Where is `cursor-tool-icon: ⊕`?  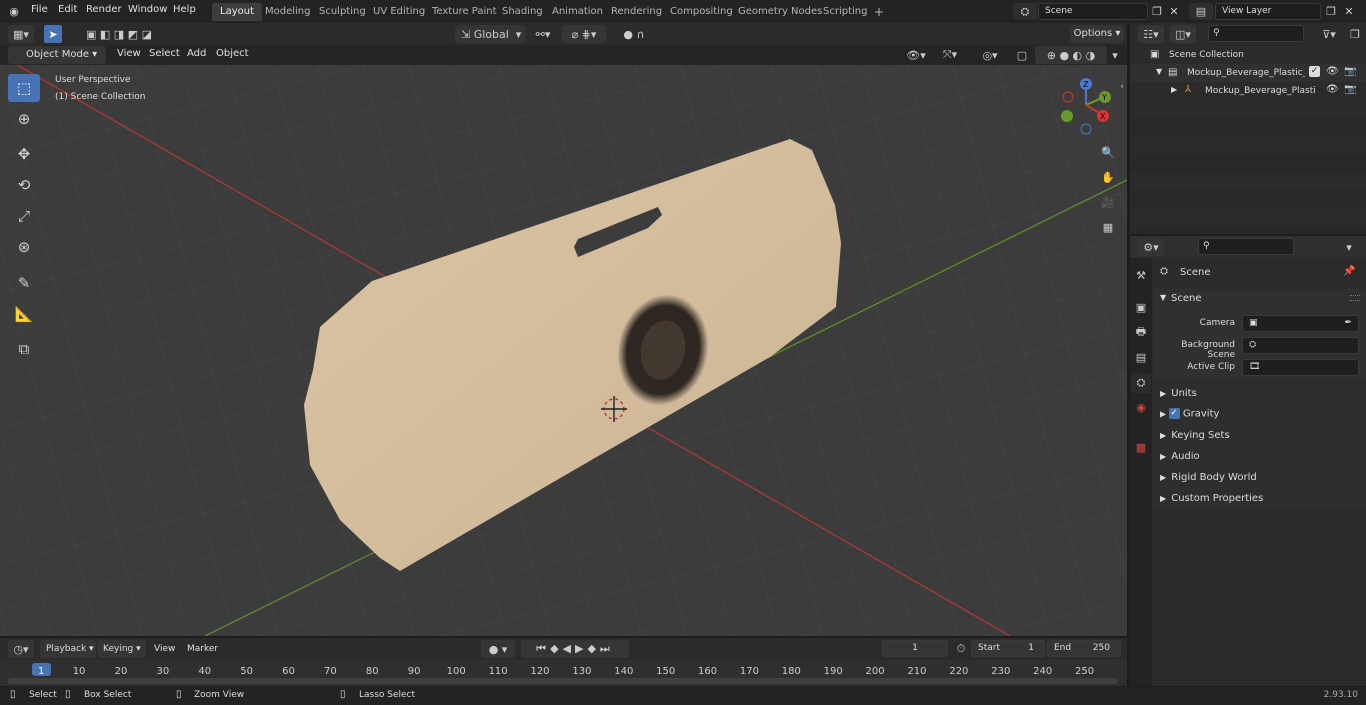
cursor-tool-icon: ⊕ is located at coordinates (24, 119).